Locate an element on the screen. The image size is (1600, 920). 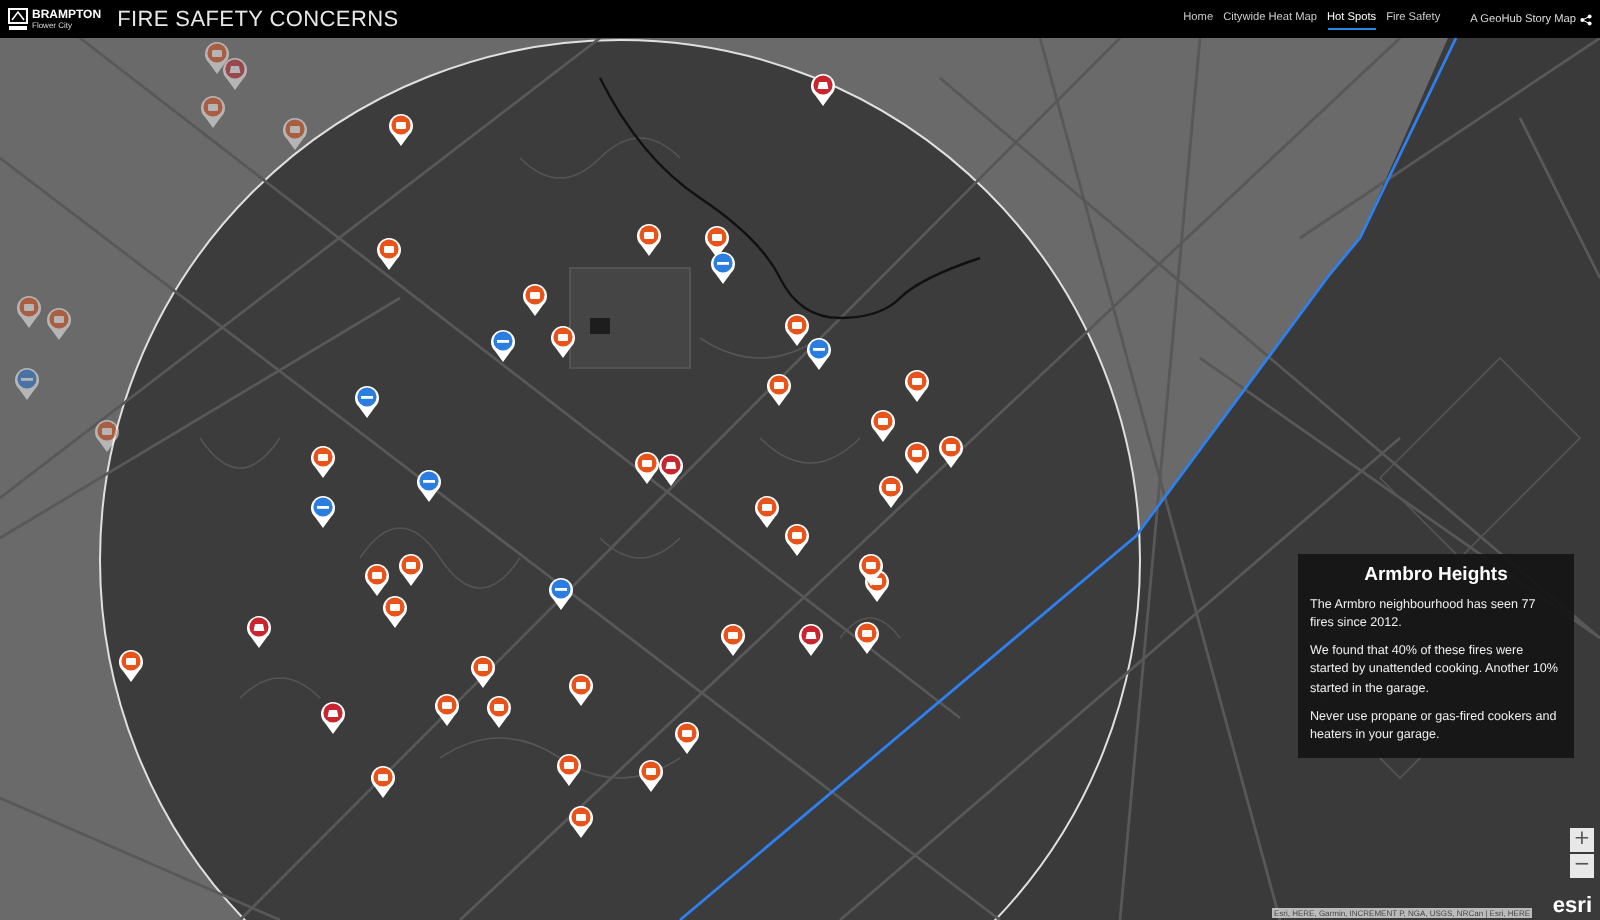
zoom-in-button: + is located at coordinates (1582, 840).